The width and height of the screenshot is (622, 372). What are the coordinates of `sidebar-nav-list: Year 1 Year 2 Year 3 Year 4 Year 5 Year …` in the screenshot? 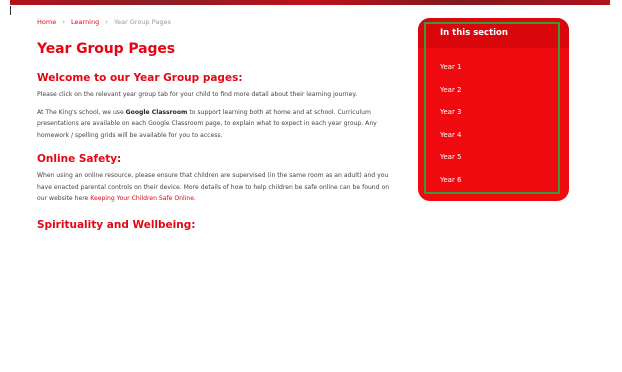 It's located at (493, 122).